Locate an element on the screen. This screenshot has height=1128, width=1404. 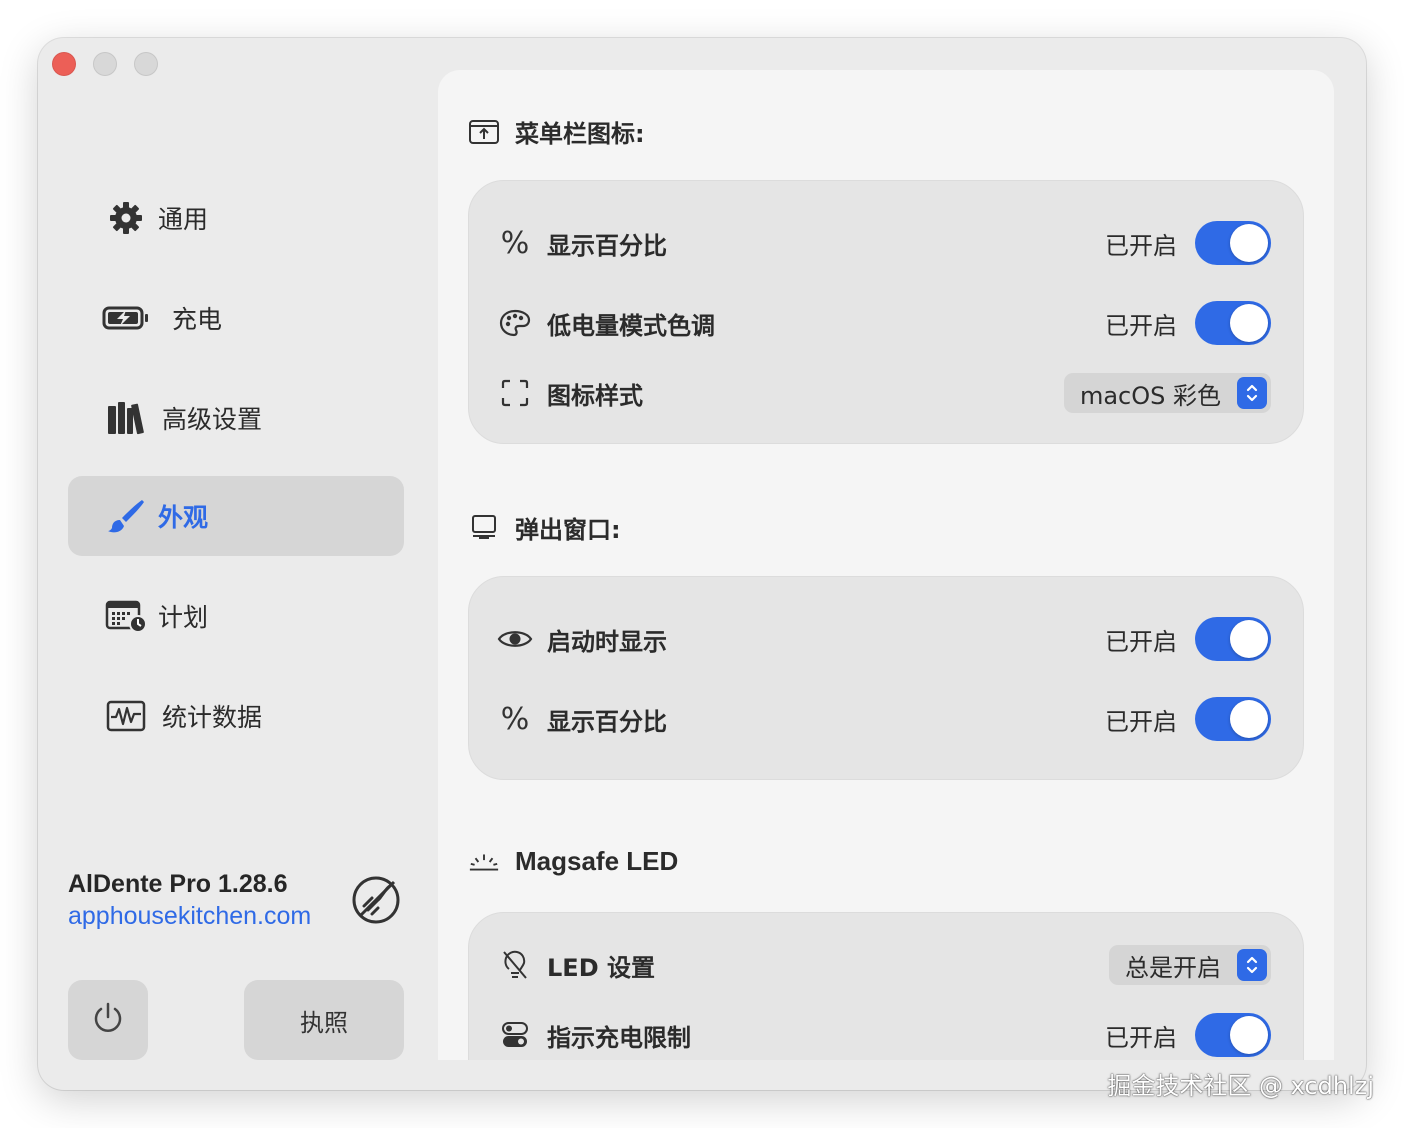
license-button: 执照 is located at coordinates (324, 1020).